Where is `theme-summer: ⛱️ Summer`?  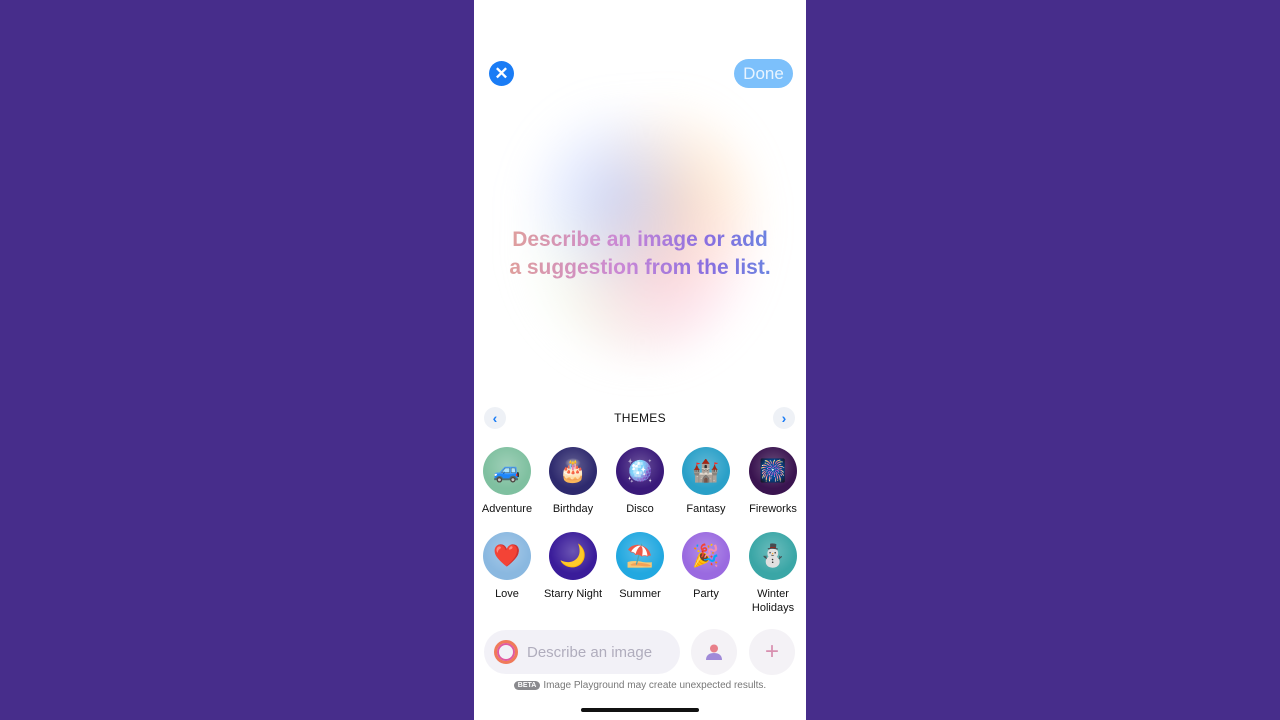
theme-summer: ⛱️ Summer is located at coordinates (640, 566).